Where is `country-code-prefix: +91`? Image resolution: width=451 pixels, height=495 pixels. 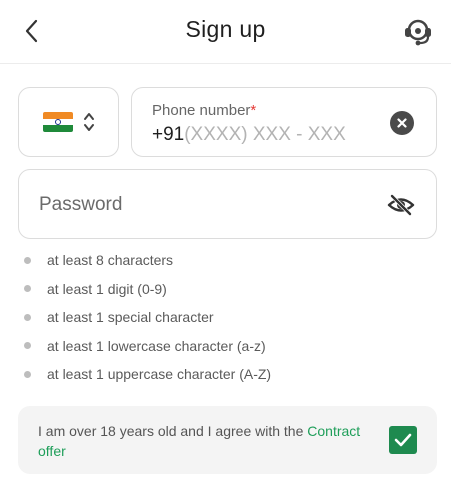
country-code-prefix: +91 is located at coordinates (168, 134).